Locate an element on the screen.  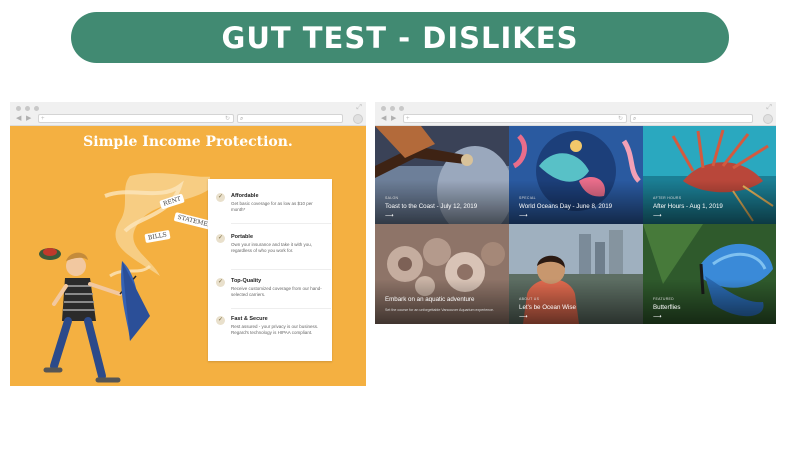
feature-title: Portable is located at coordinates (242, 237).